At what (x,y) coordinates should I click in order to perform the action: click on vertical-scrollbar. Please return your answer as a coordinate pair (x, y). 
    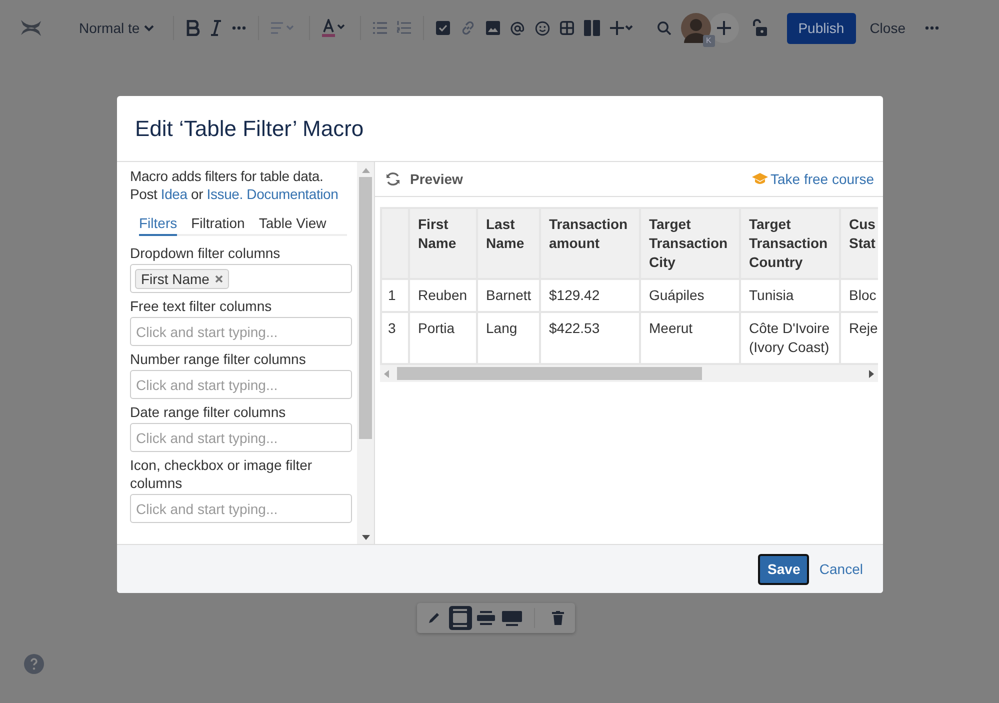
    Looking at the image, I should click on (365, 353).